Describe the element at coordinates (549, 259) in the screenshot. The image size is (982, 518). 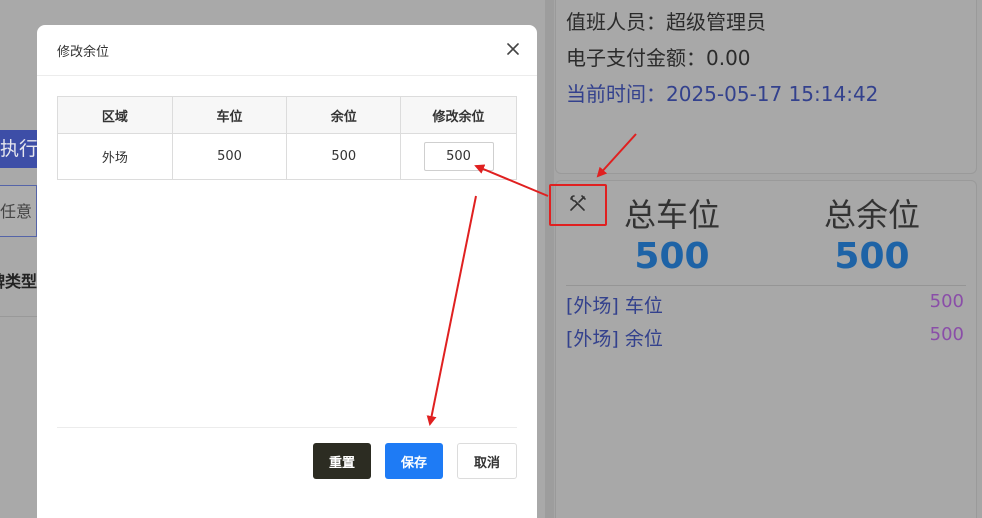
I see `background-divider` at that location.